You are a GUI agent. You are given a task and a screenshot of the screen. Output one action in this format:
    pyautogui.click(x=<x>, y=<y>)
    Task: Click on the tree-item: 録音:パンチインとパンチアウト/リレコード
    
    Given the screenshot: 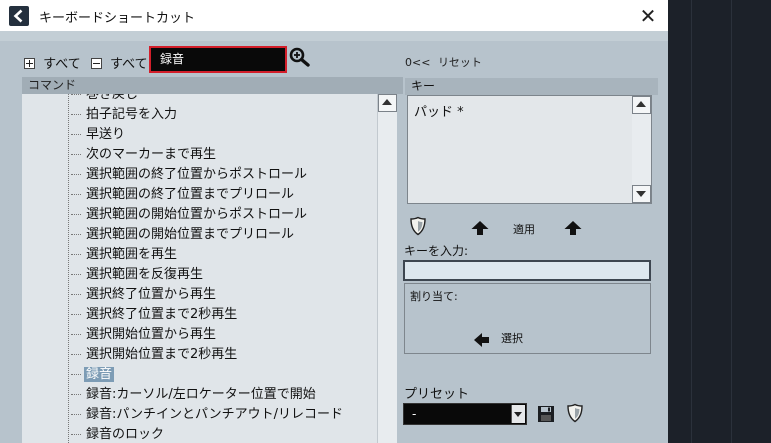 What is the action you would take?
    pyautogui.click(x=208, y=414)
    